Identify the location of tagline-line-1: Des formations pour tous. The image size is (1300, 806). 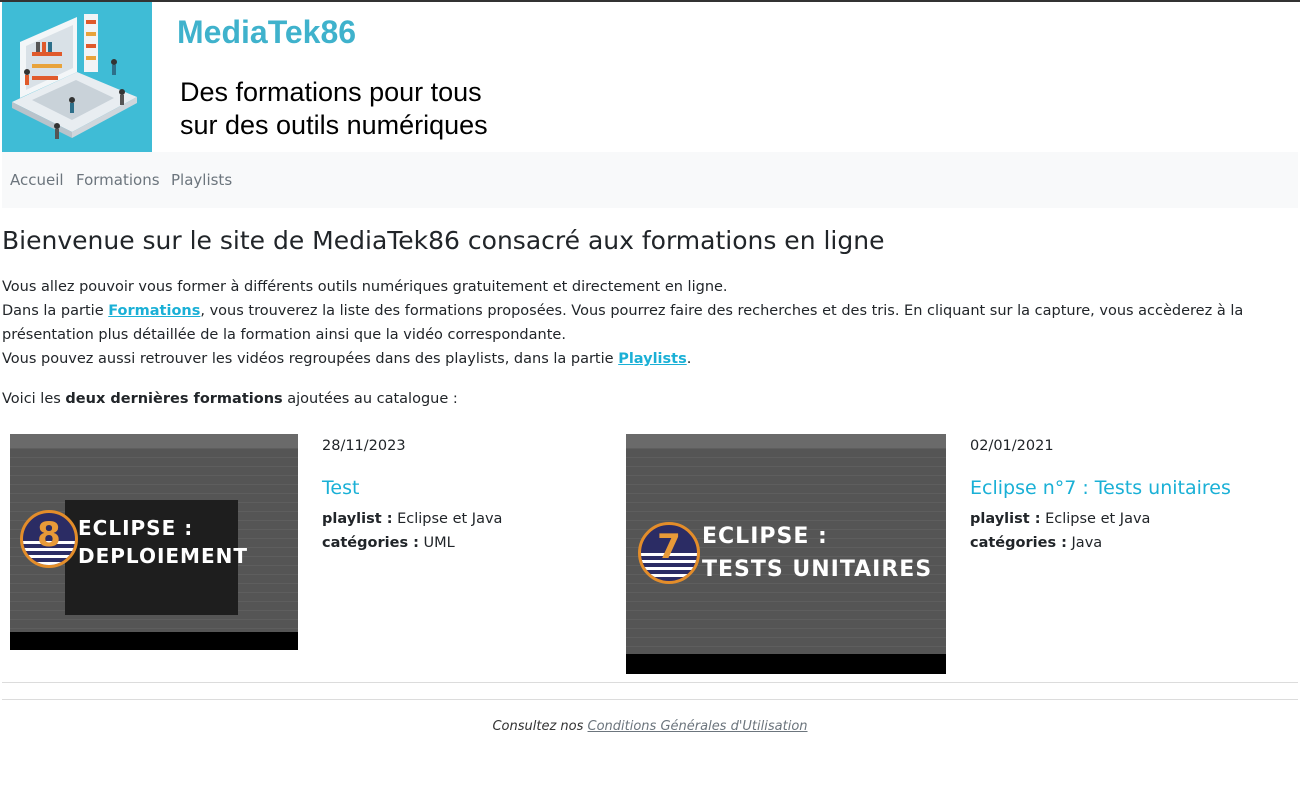
(331, 92).